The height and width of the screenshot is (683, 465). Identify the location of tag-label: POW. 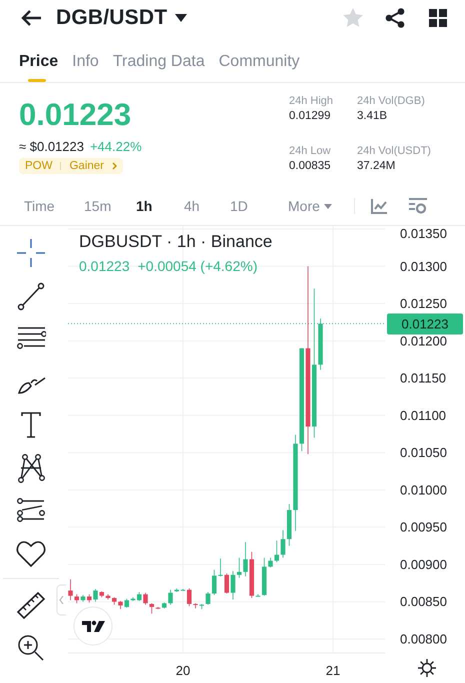
(38, 166).